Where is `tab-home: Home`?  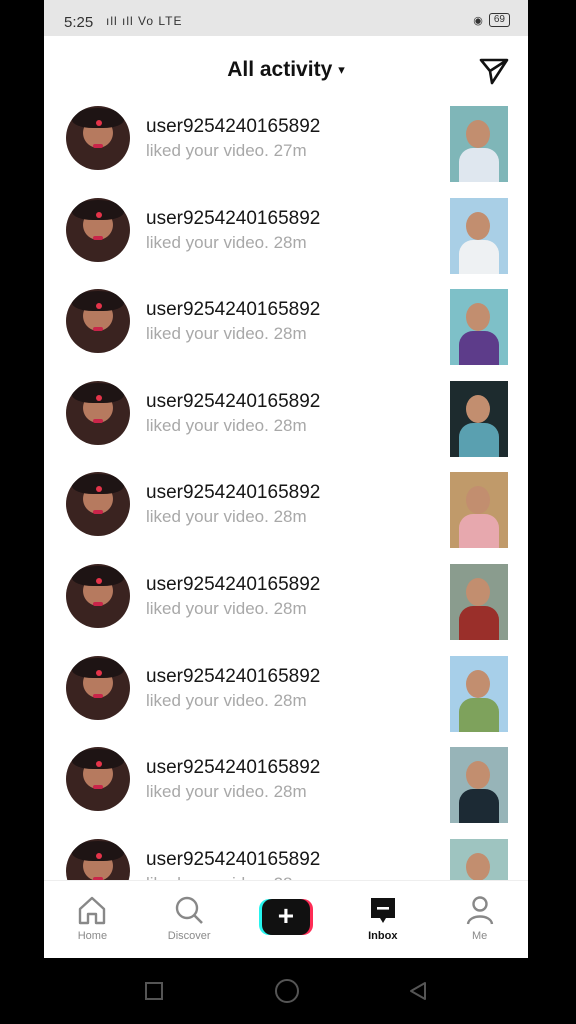 tab-home: Home is located at coordinates (92, 919).